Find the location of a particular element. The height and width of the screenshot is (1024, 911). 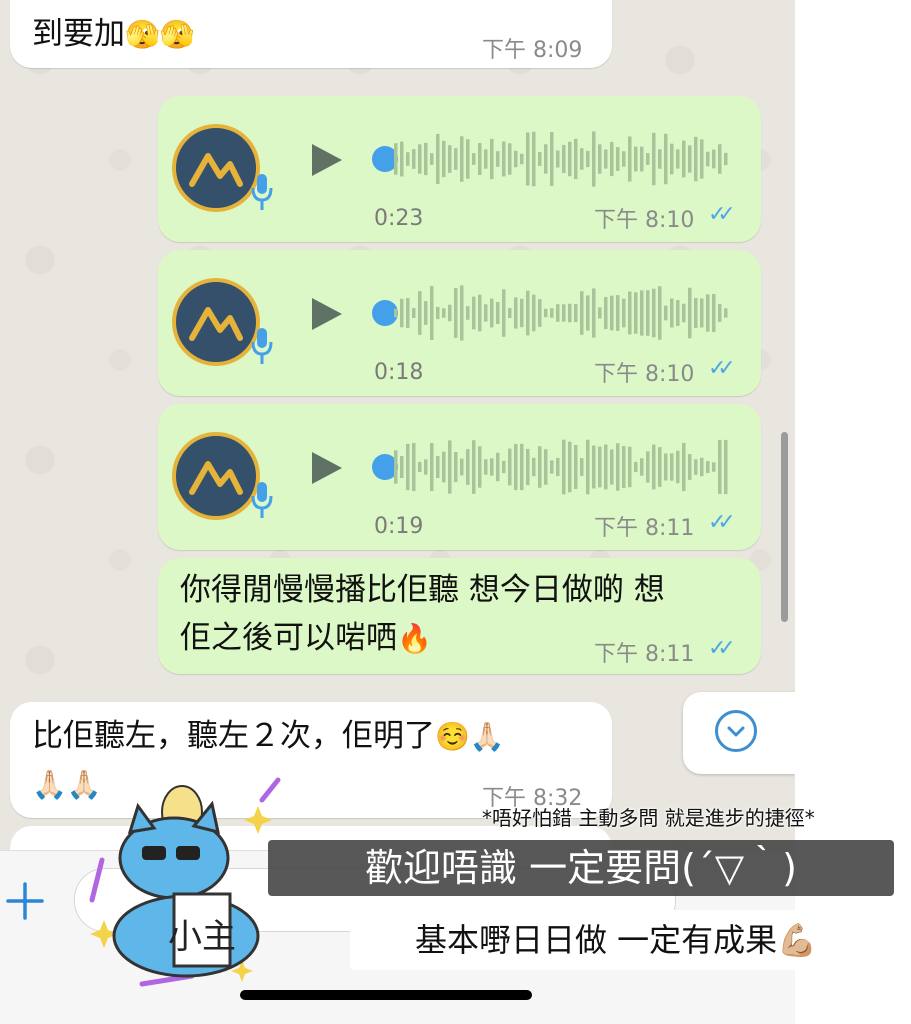

home-indicator is located at coordinates (386, 995).